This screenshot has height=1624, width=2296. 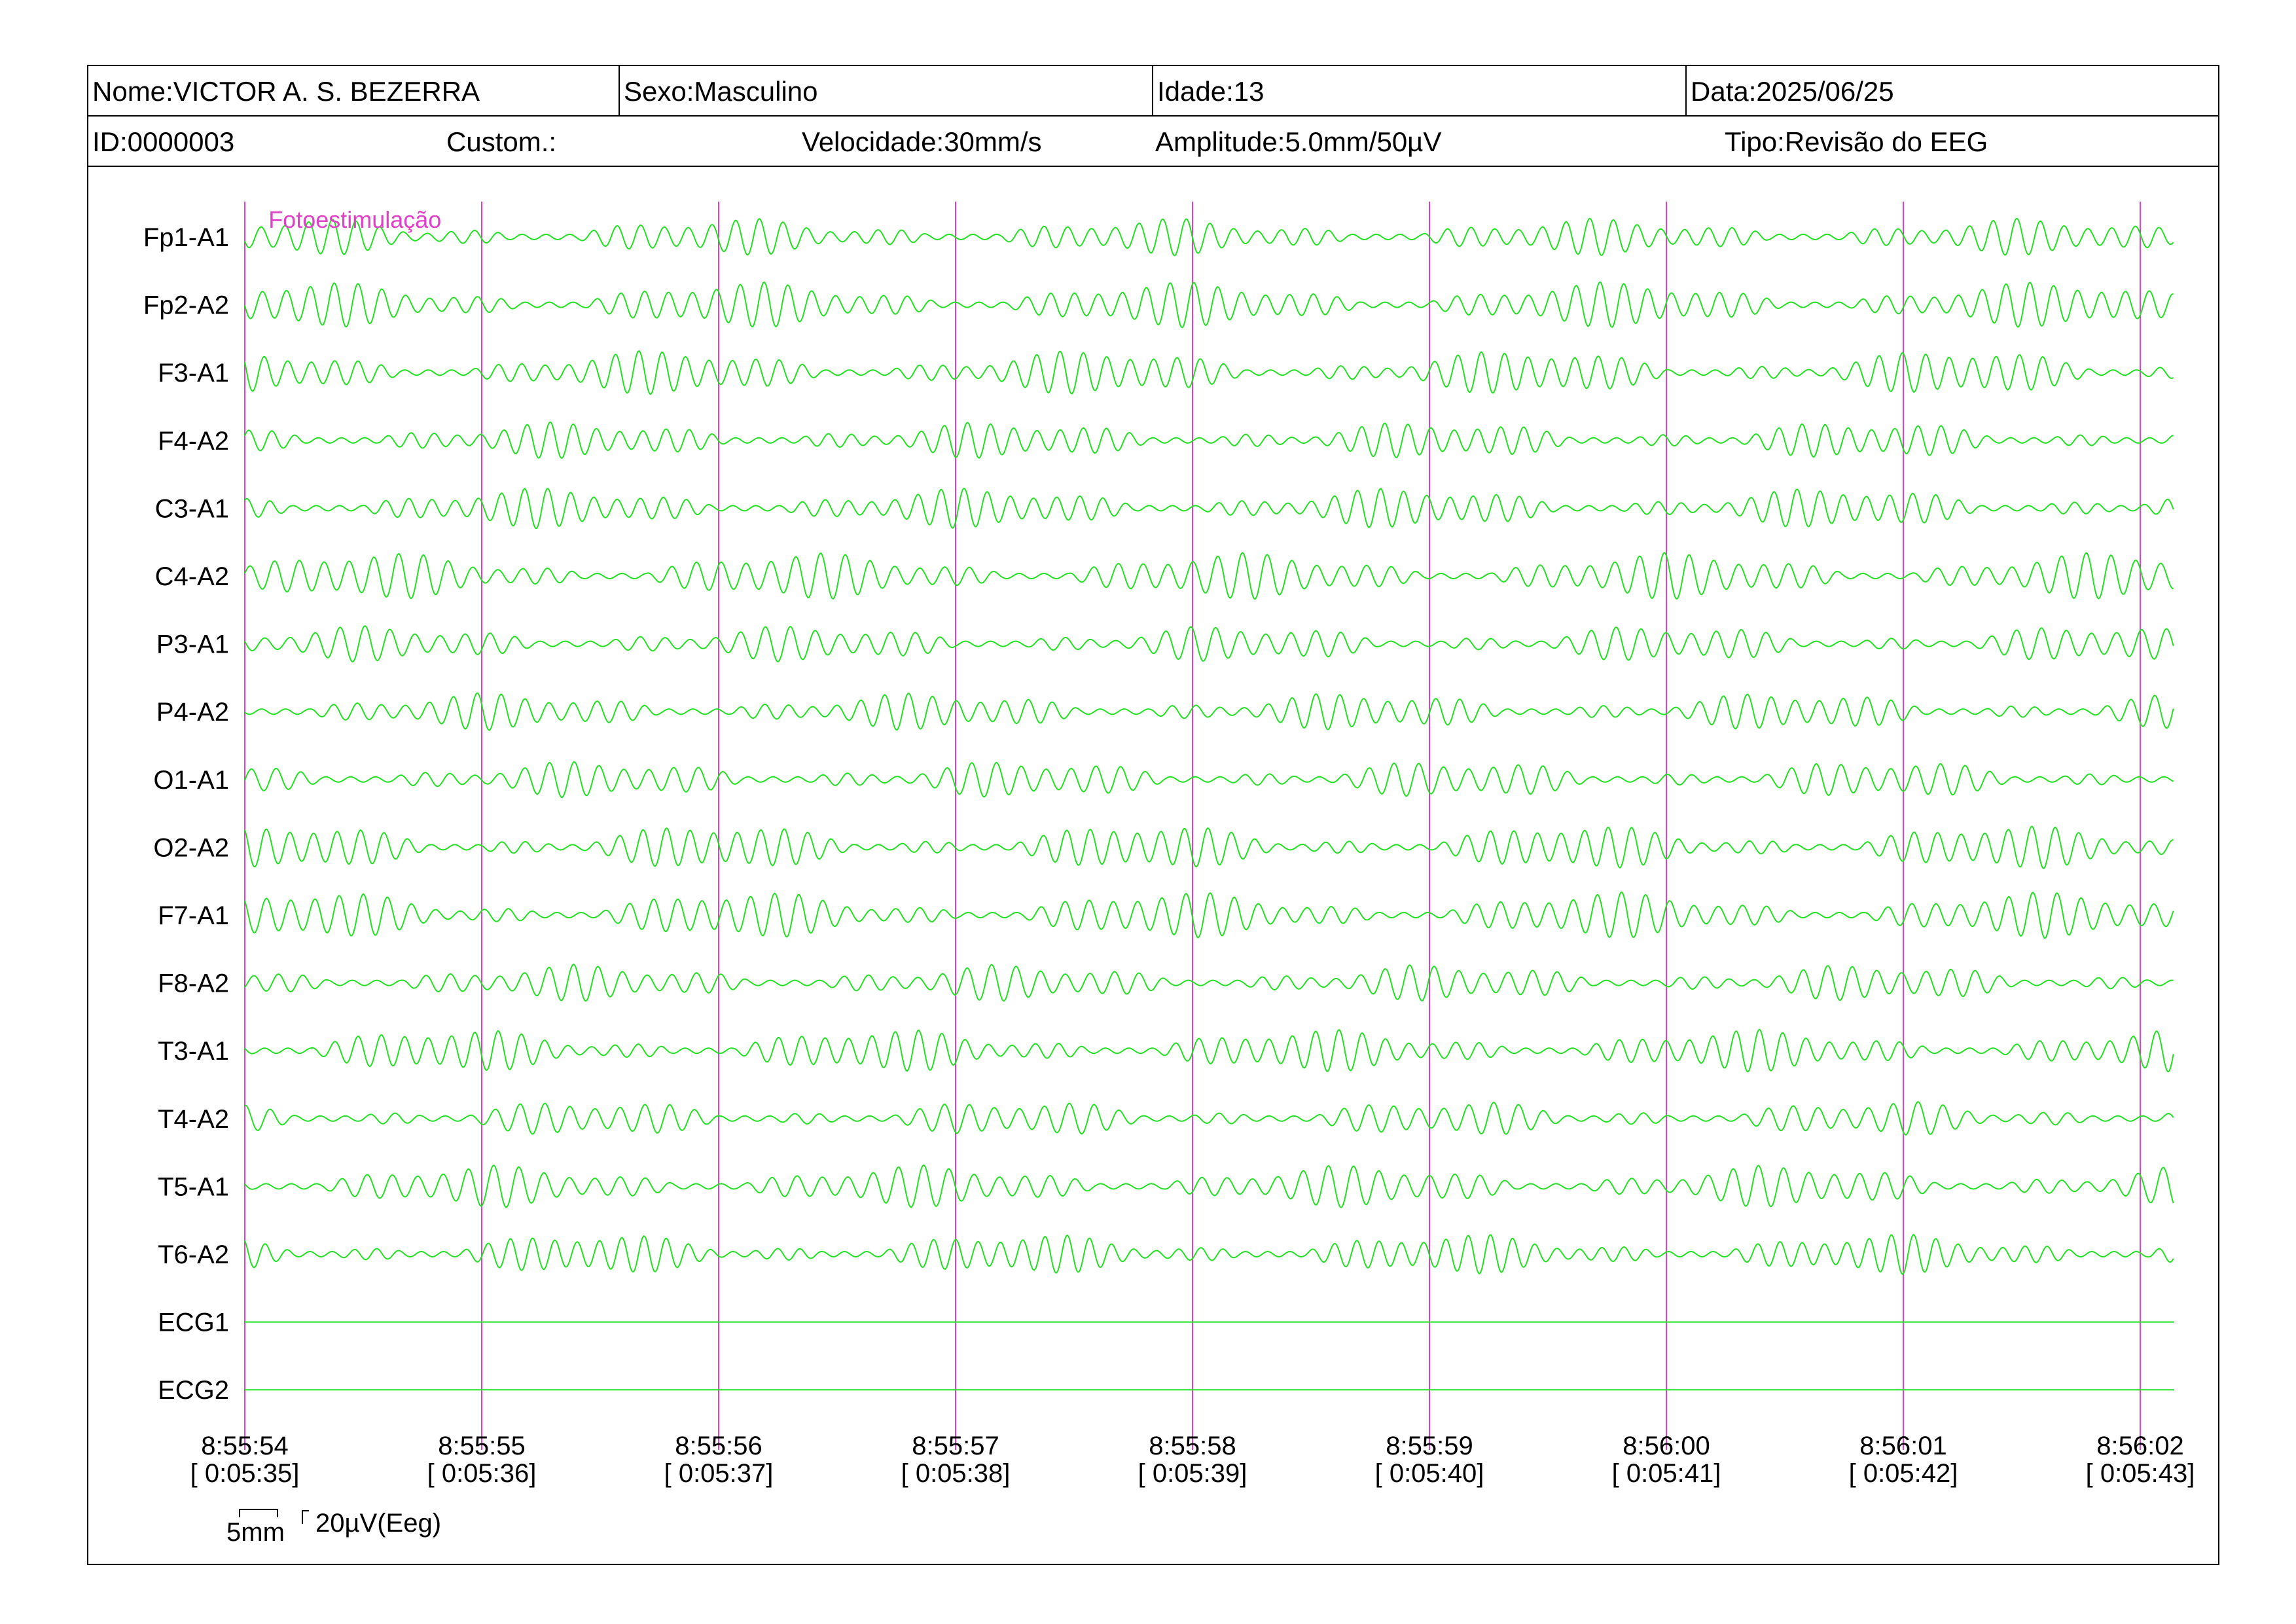 I want to click on amplitude-scale-bracket, so click(x=305, y=1517).